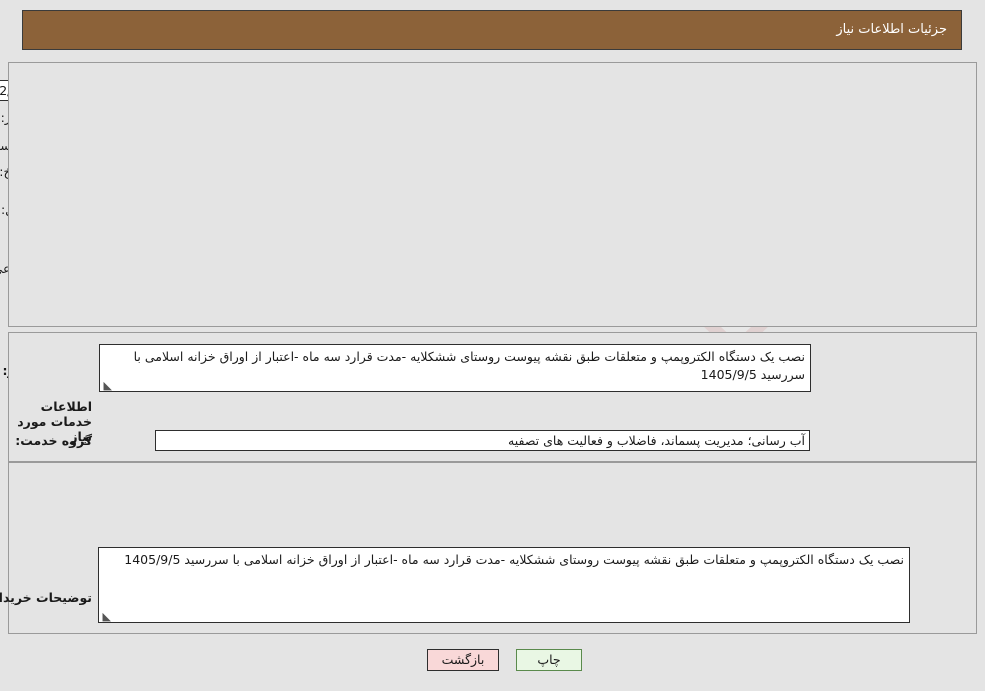 Image resolution: width=985 pixels, height=691 pixels. Describe the element at coordinates (46, 597) in the screenshot. I see `buyer-notes-label: توضیحات خریدار:` at that location.